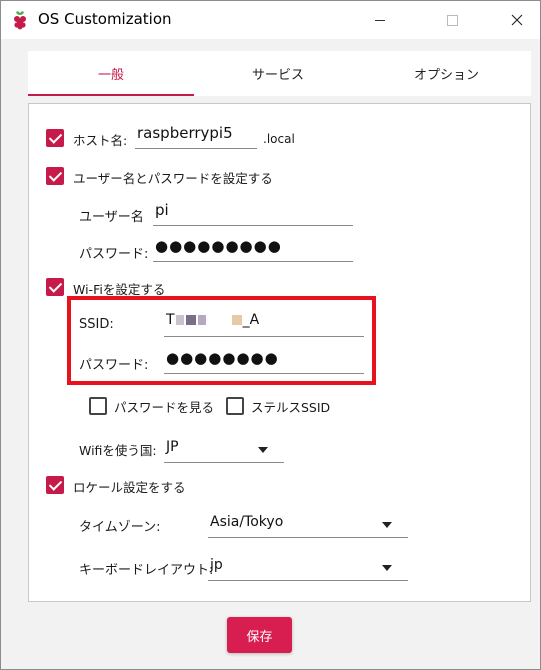  What do you see at coordinates (253, 212) in the screenshot?
I see `username-input: pi` at bounding box center [253, 212].